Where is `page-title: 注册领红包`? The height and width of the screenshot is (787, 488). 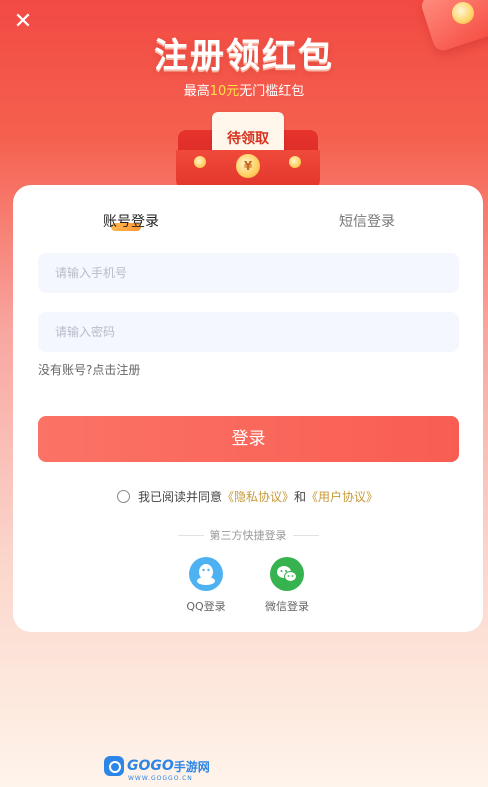
page-title: 注册领红包 is located at coordinates (244, 56).